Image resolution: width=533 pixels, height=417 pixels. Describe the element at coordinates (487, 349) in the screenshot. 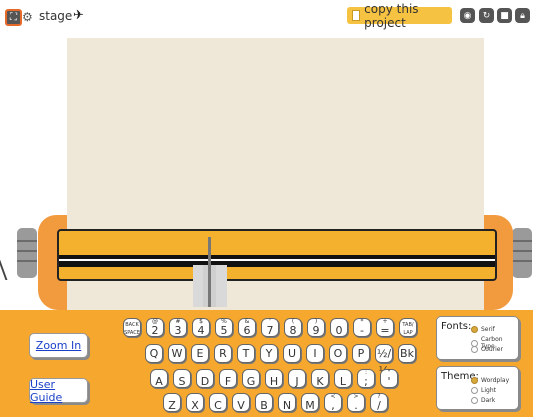

I see `font-option-courier: Courier` at that location.